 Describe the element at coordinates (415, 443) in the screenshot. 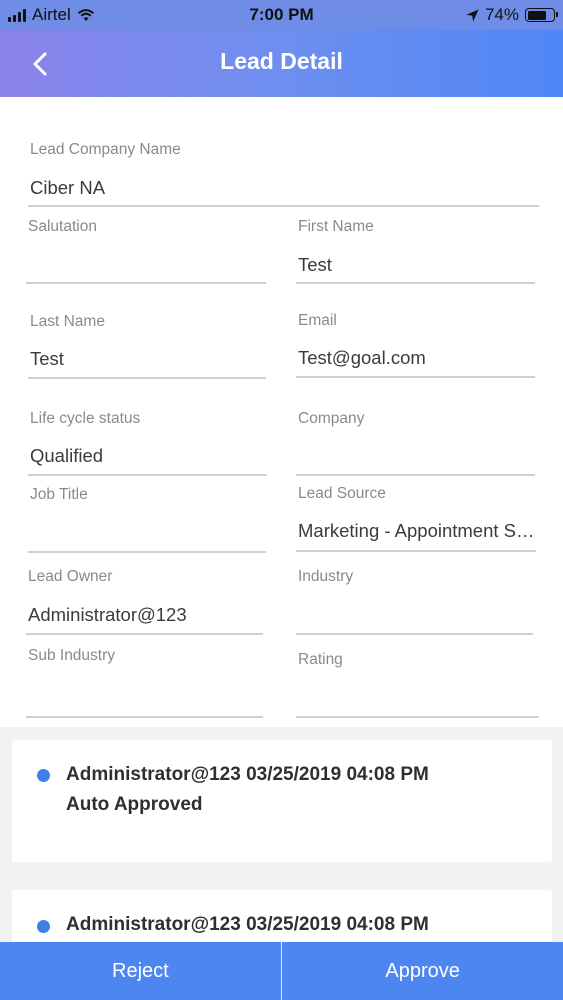

I see `company-field: Company` at that location.